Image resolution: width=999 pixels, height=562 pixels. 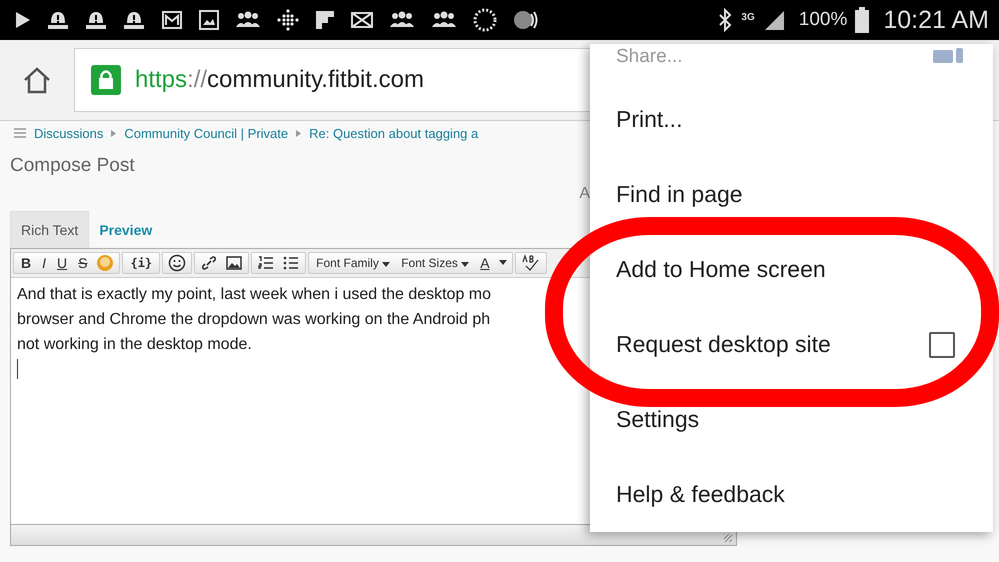 I want to click on menu-icon, so click(x=20, y=133).